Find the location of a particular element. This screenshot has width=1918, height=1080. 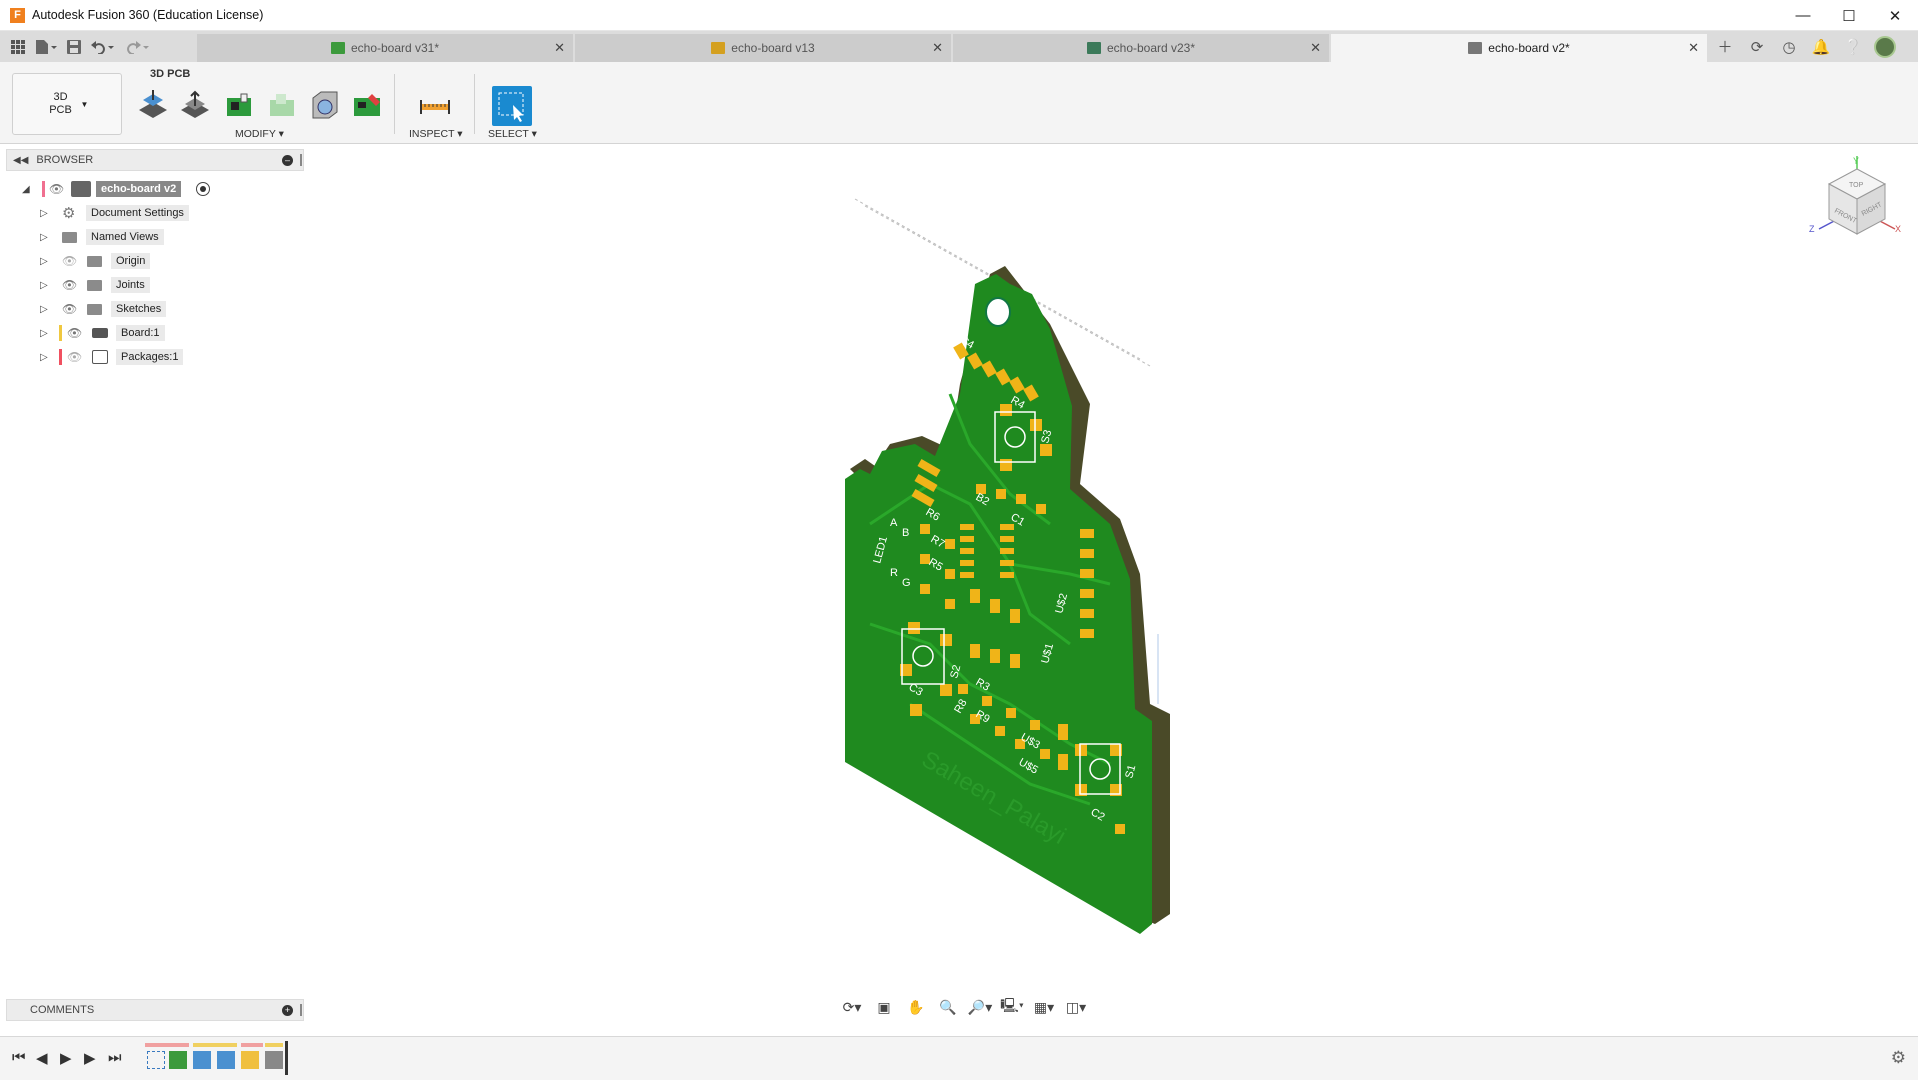

data-panel-grid-icon is located at coordinates (18, 47).